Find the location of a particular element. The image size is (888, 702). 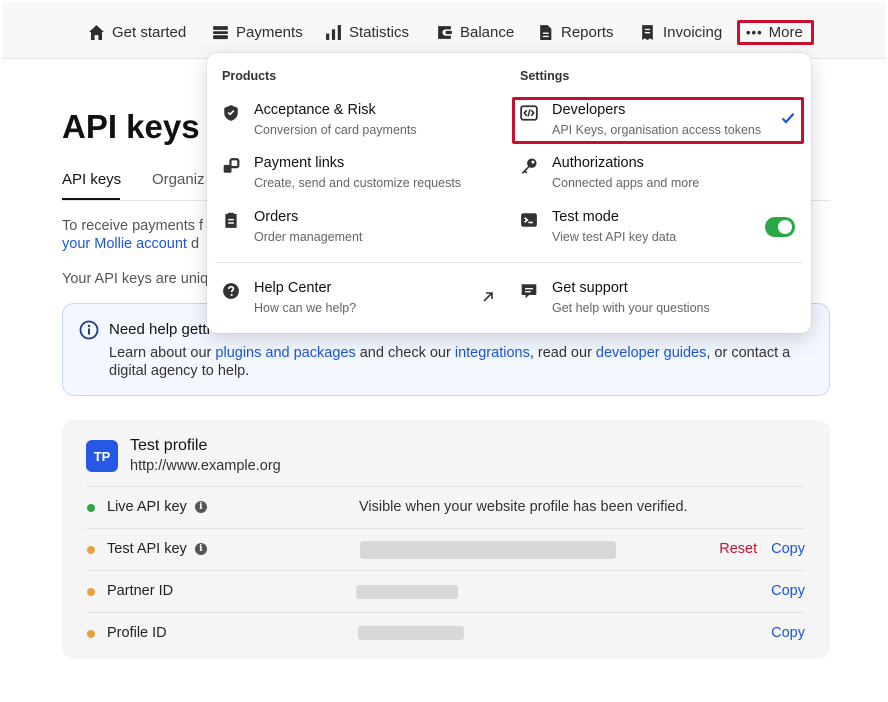

key-row-test: Test API key i Reset Copy is located at coordinates (445, 549).